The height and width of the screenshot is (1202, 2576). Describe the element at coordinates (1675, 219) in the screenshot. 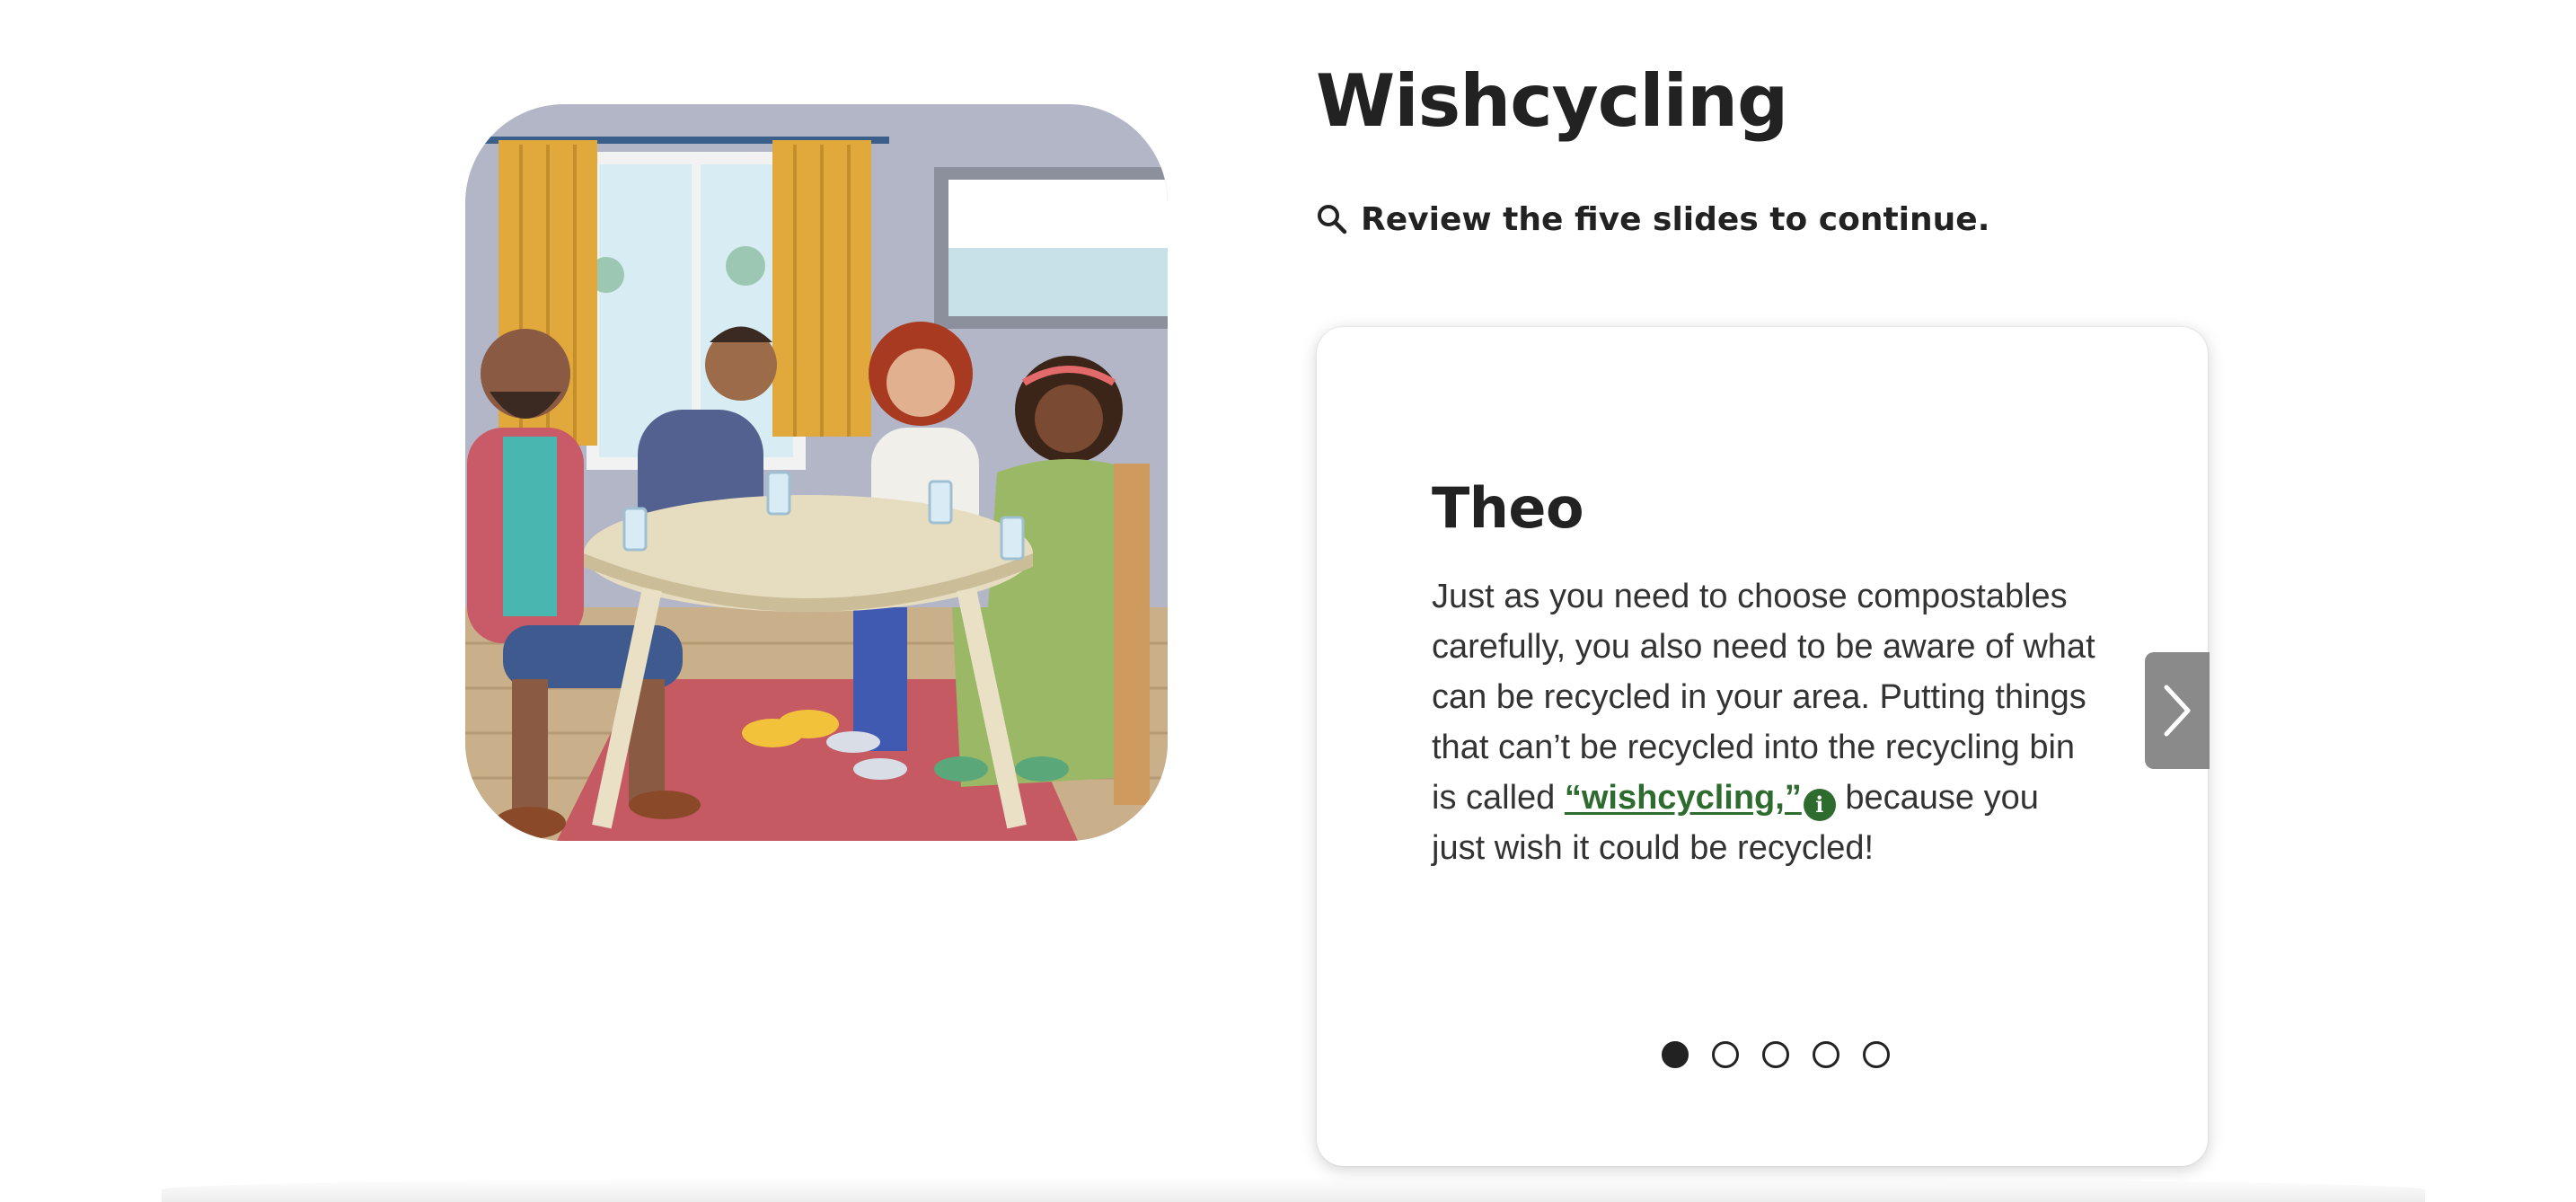

I see `instruction-text: Review the five slides to continue.` at that location.